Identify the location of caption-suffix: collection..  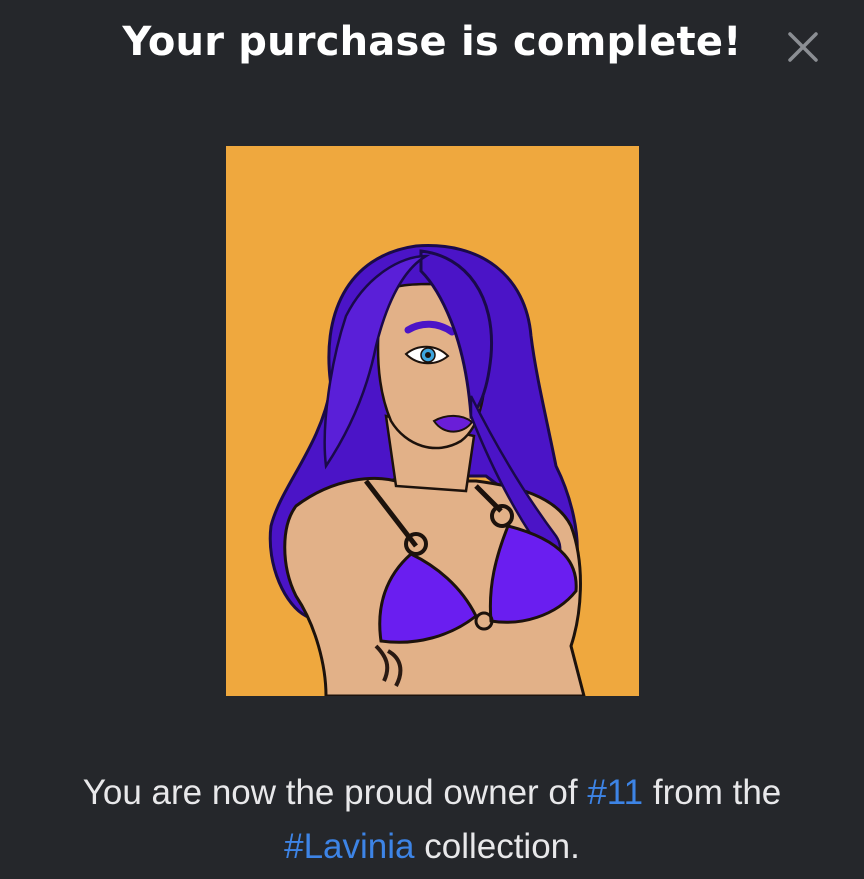
(497, 846).